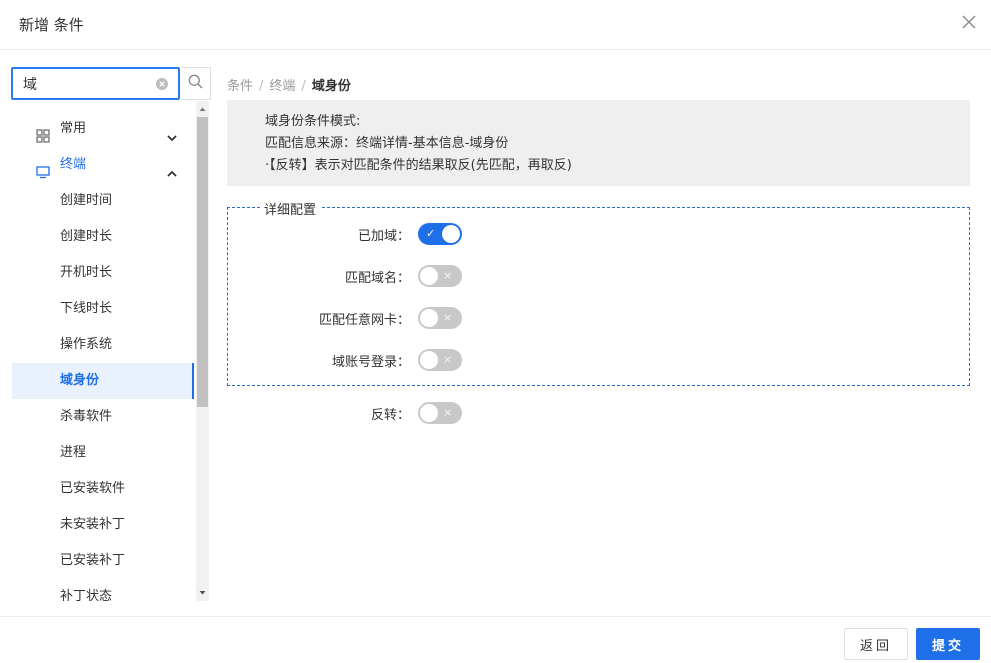 The image size is (991, 663). Describe the element at coordinates (495, 639) in the screenshot. I see `dialog-footer: 返回 提交` at that location.